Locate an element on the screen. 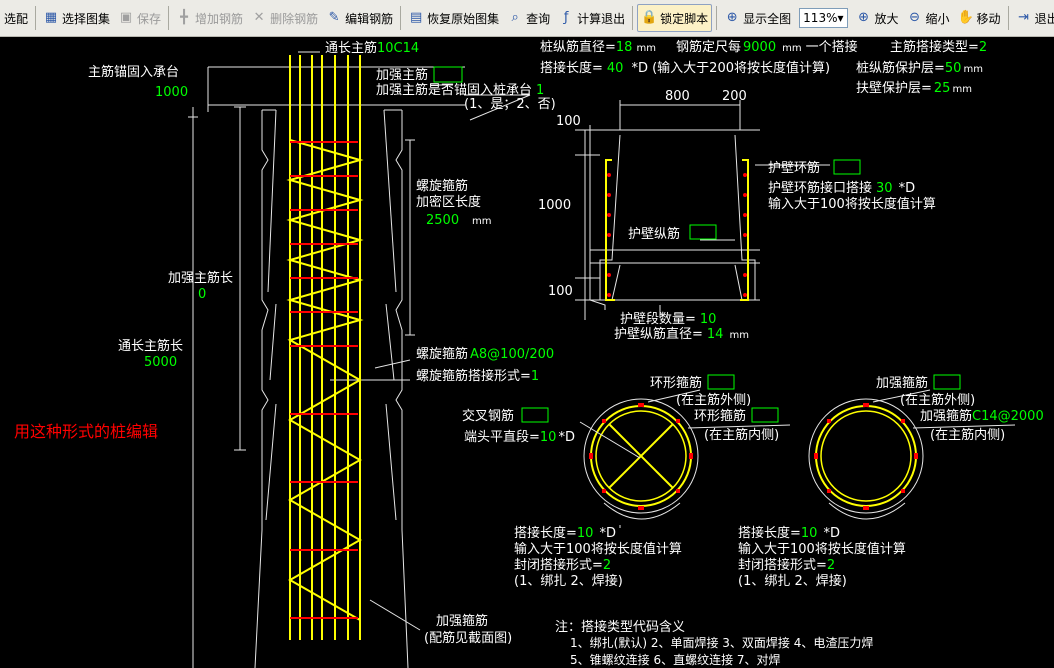  svg-text: 输入大于100将按长度值计算 is located at coordinates (822, 549).